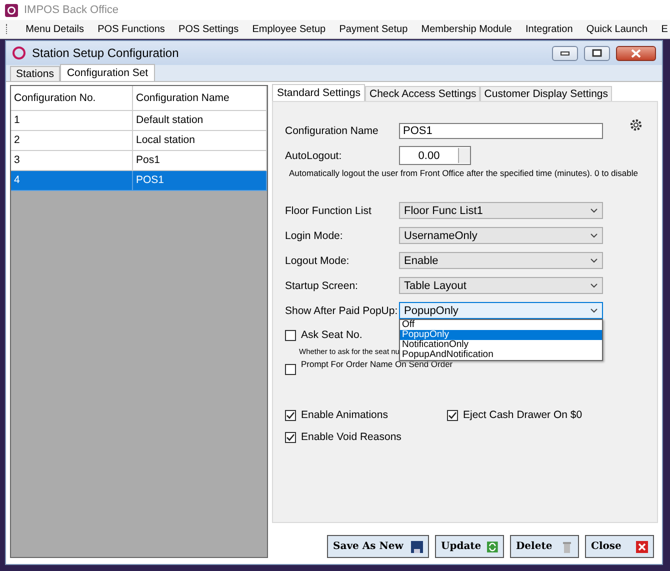  Describe the element at coordinates (617, 29) in the screenshot. I see `menu-item: Quick Launch` at that location.